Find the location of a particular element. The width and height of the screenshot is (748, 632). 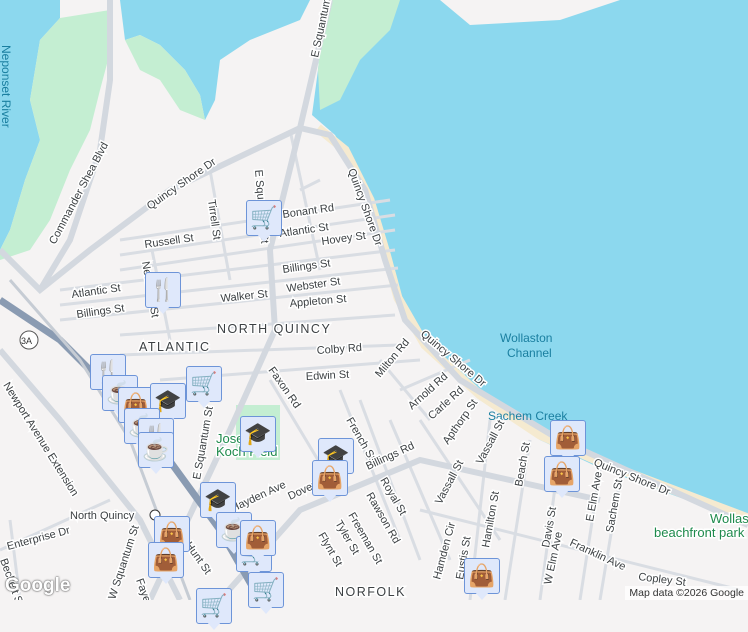

coffee-icon: ☕ is located at coordinates (156, 450).